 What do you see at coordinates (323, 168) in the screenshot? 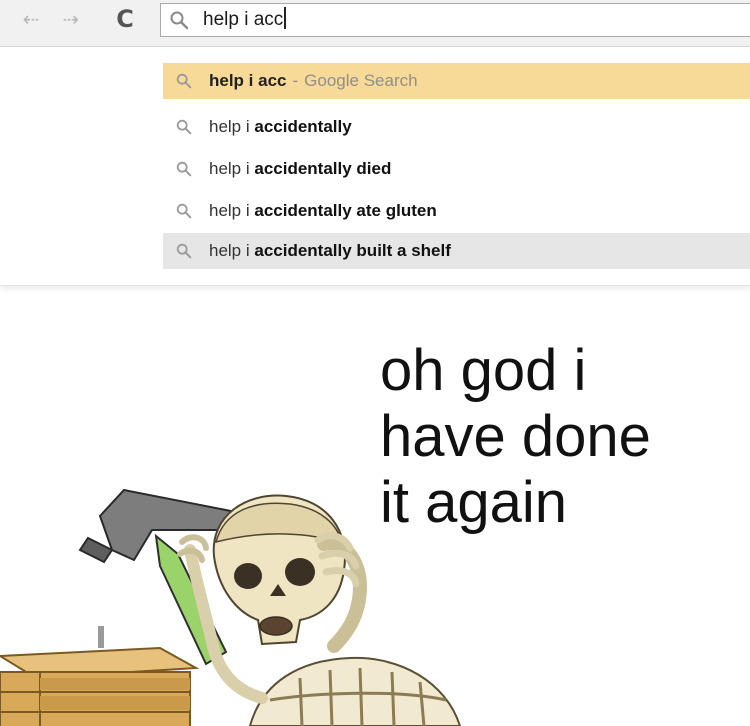
I see `suggestion-completion: accidentally died` at bounding box center [323, 168].